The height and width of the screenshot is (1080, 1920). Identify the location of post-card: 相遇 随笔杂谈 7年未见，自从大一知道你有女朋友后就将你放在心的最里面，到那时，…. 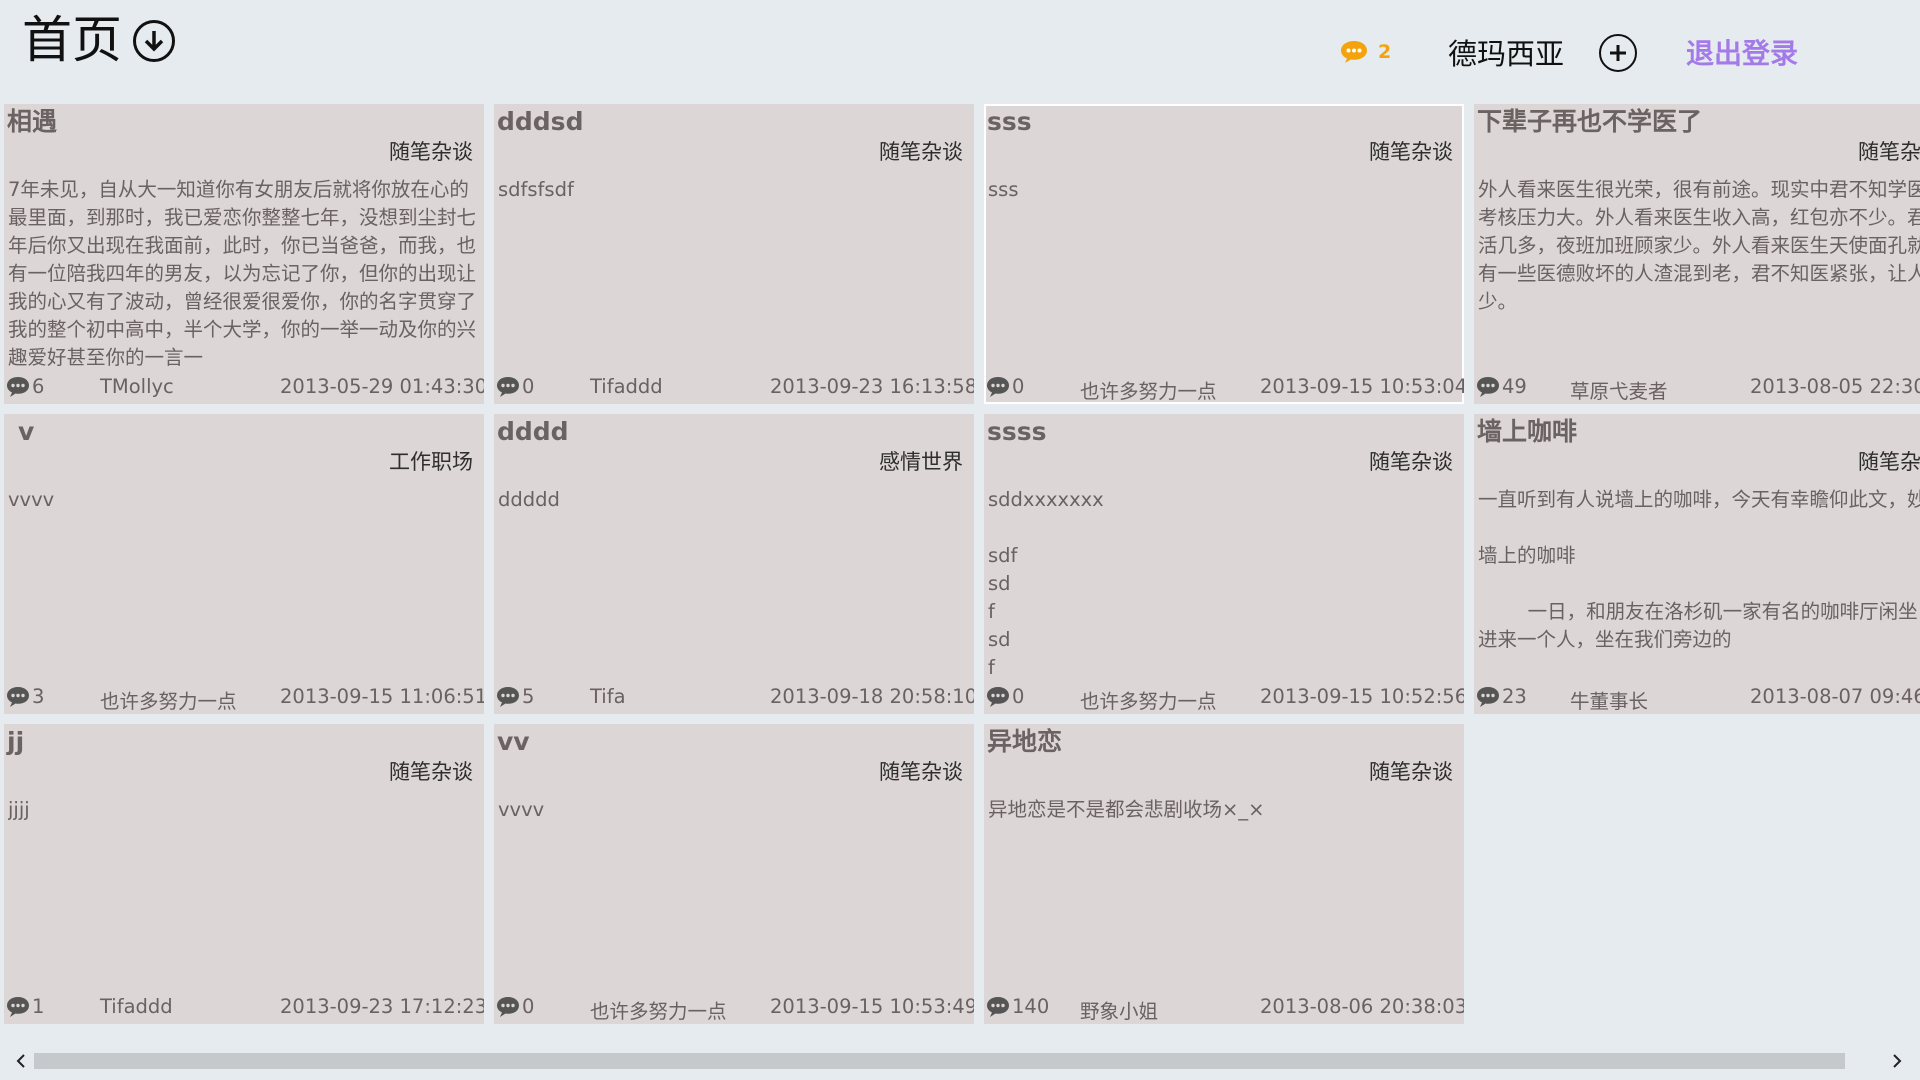
(244, 254).